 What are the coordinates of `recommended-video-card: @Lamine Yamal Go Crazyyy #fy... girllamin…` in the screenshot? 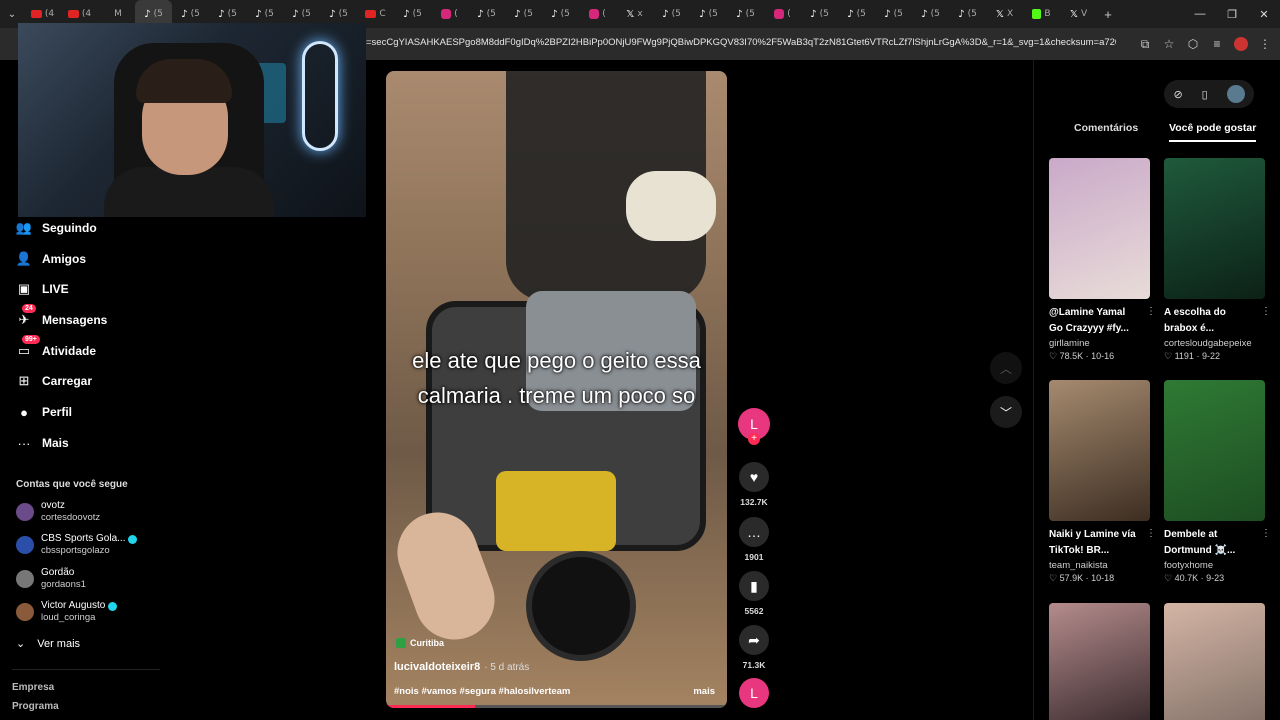 It's located at (1102, 260).